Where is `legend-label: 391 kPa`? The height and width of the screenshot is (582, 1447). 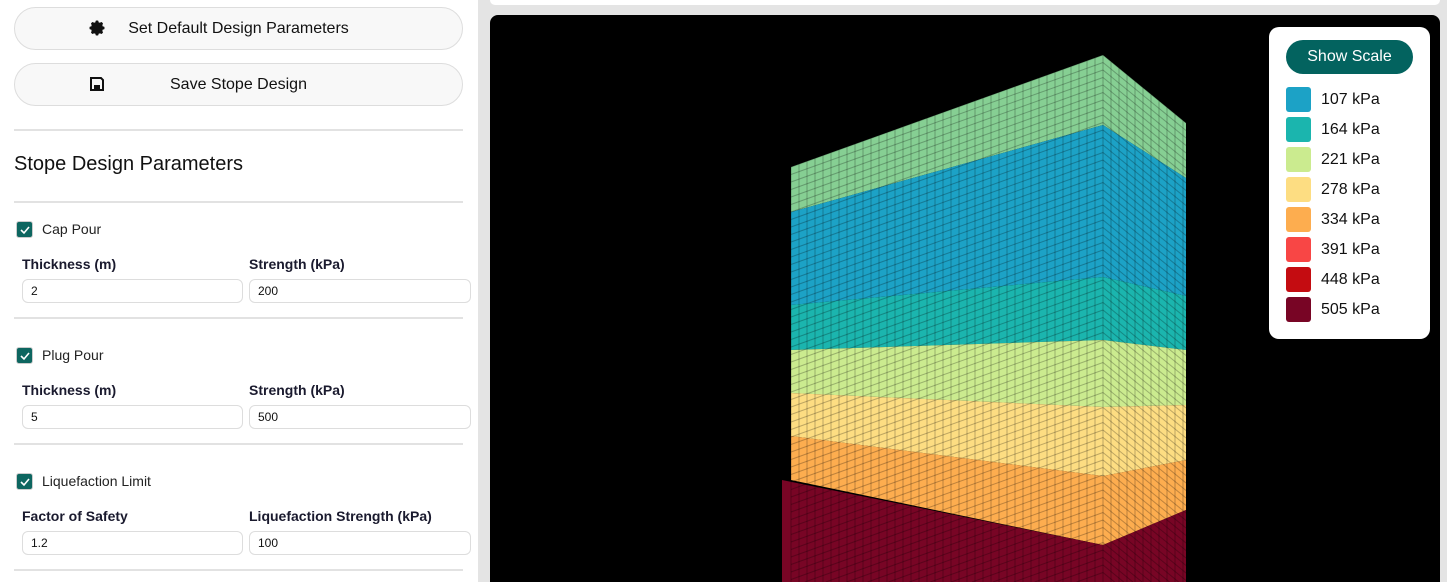 legend-label: 391 kPa is located at coordinates (1350, 249).